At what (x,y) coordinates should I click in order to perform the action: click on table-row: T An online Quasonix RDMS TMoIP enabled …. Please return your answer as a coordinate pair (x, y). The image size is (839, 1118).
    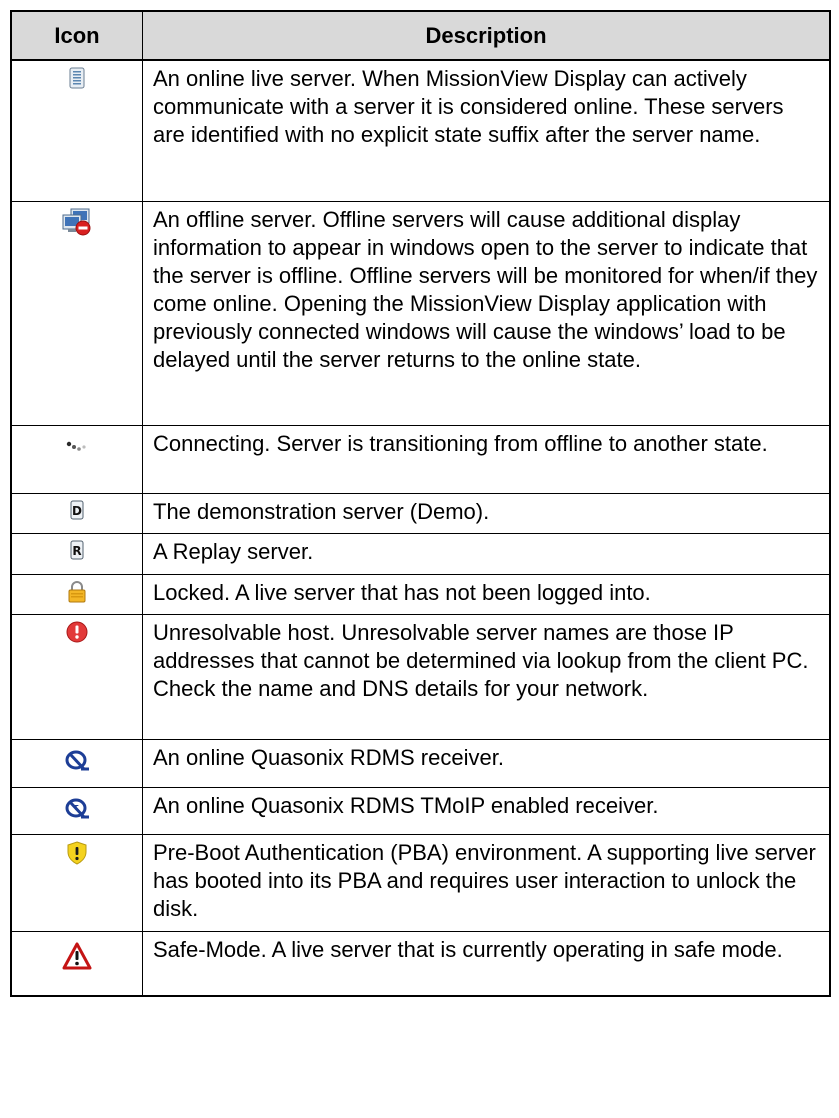
    Looking at the image, I should click on (420, 810).